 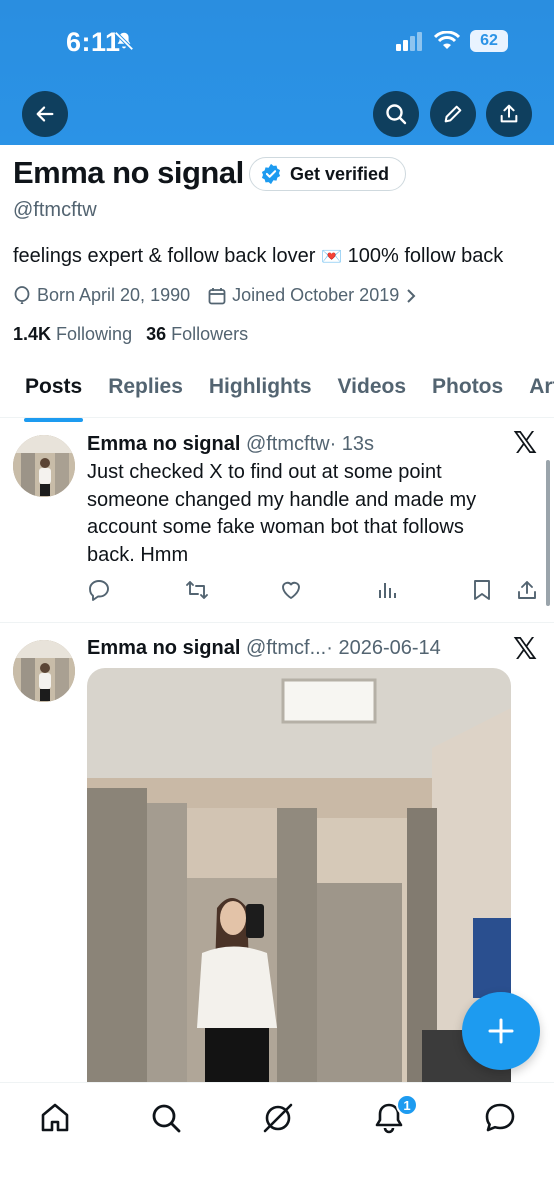 I want to click on get-verified-label: Get verified, so click(x=340, y=173).